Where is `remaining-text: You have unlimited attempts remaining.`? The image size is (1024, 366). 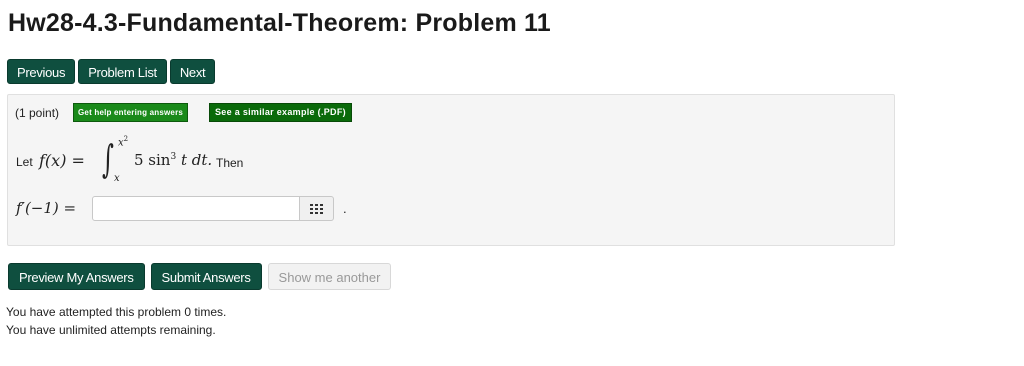
remaining-text: You have unlimited attempts remaining. is located at coordinates (111, 330).